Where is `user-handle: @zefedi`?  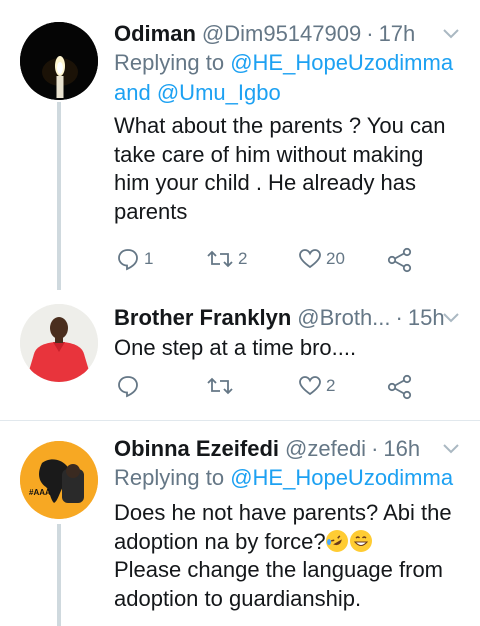
user-handle: @zefedi is located at coordinates (325, 449).